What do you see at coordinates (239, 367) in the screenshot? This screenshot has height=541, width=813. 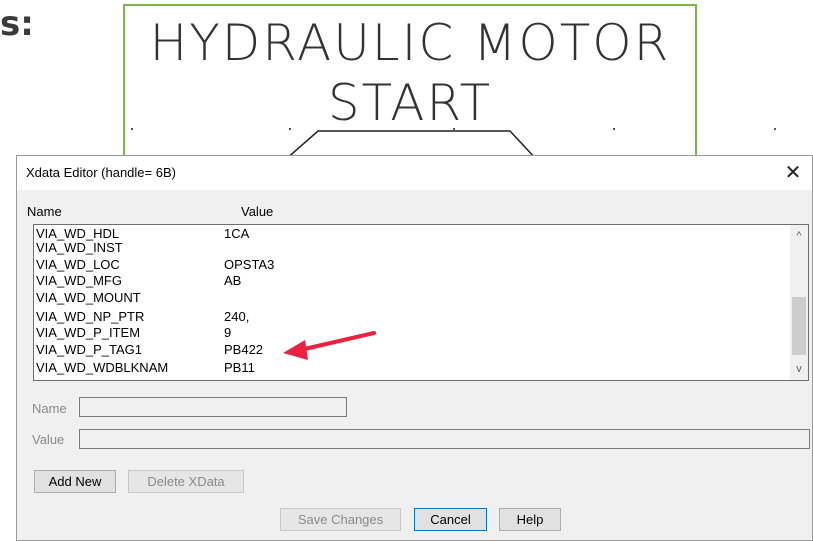 I see `row-value: PB11` at bounding box center [239, 367].